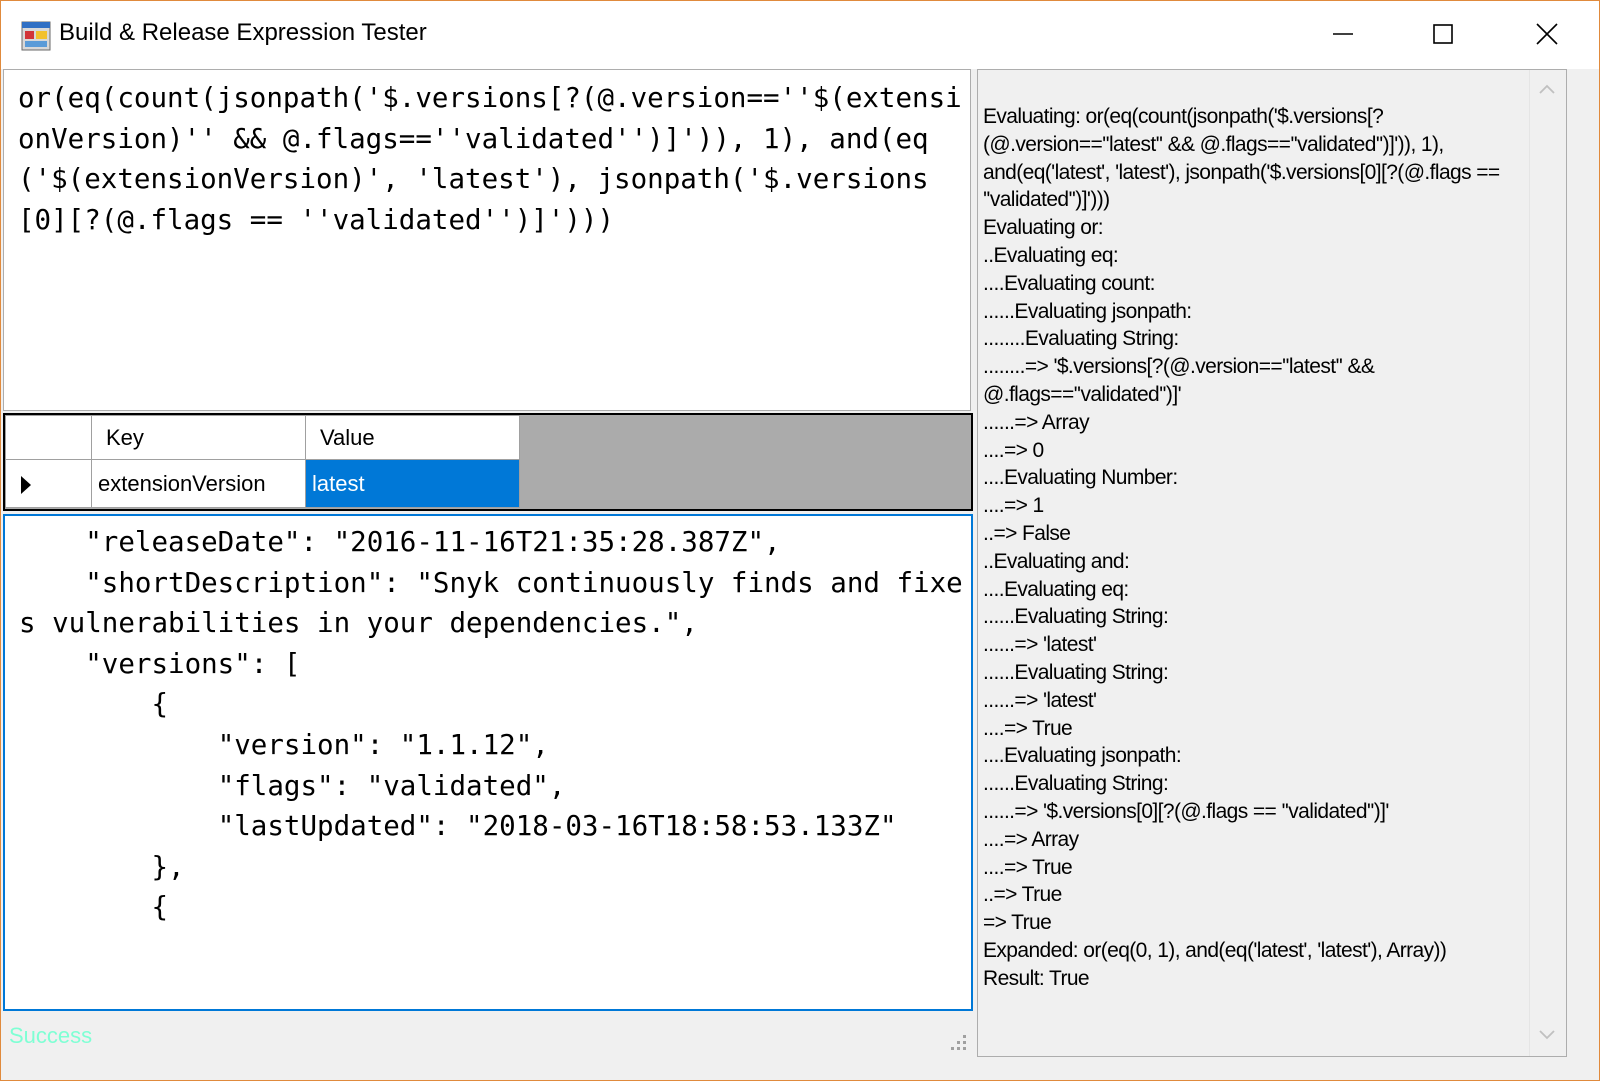 The width and height of the screenshot is (1600, 1081). I want to click on resize-grip-icon, so click(957, 1044).